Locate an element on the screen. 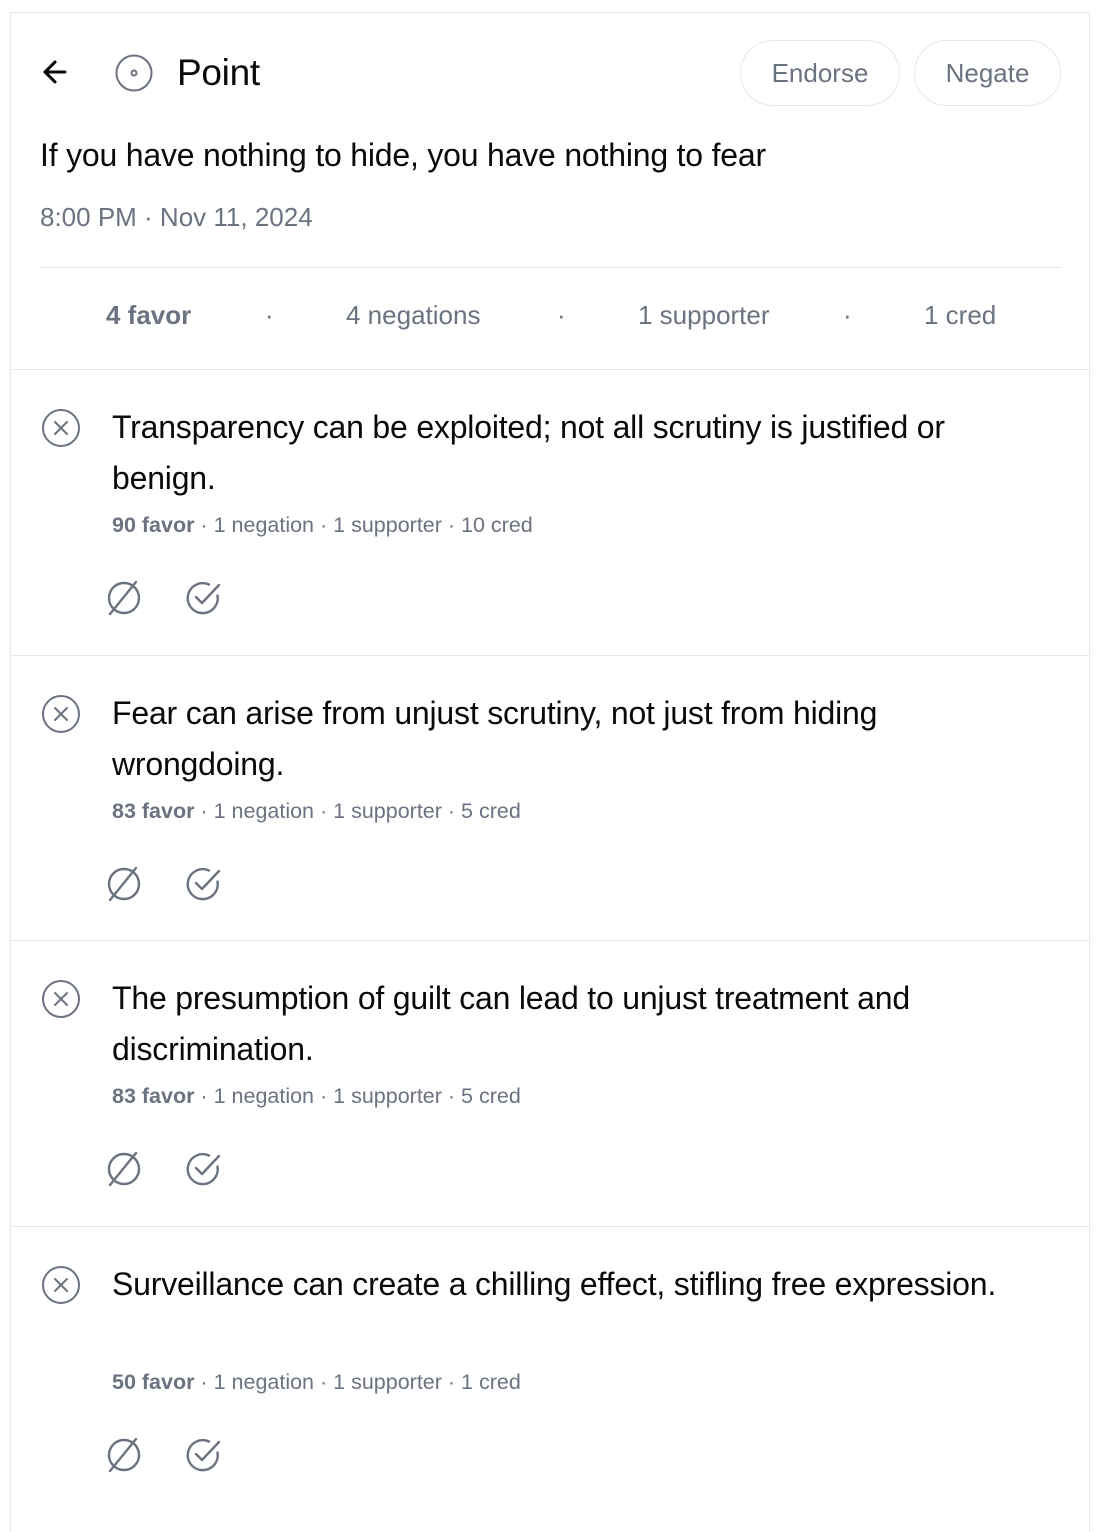 The image size is (1112, 1532). back-button is located at coordinates (55, 72).